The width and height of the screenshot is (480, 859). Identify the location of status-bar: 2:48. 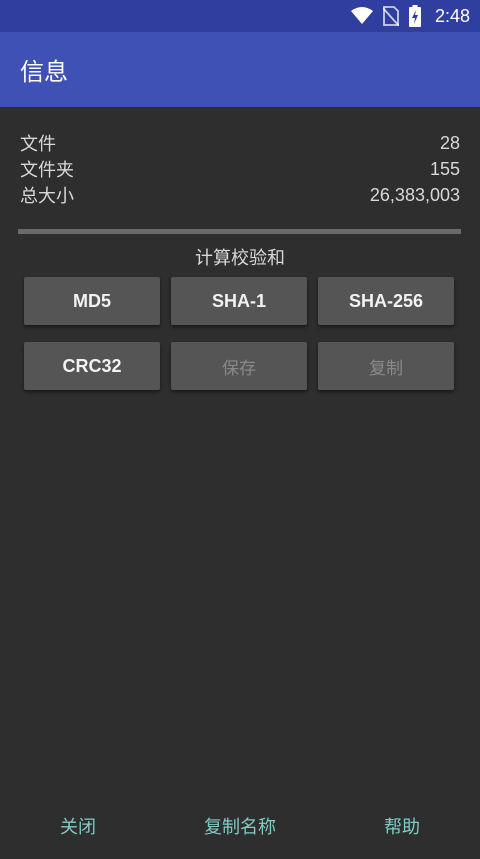
(240, 16).